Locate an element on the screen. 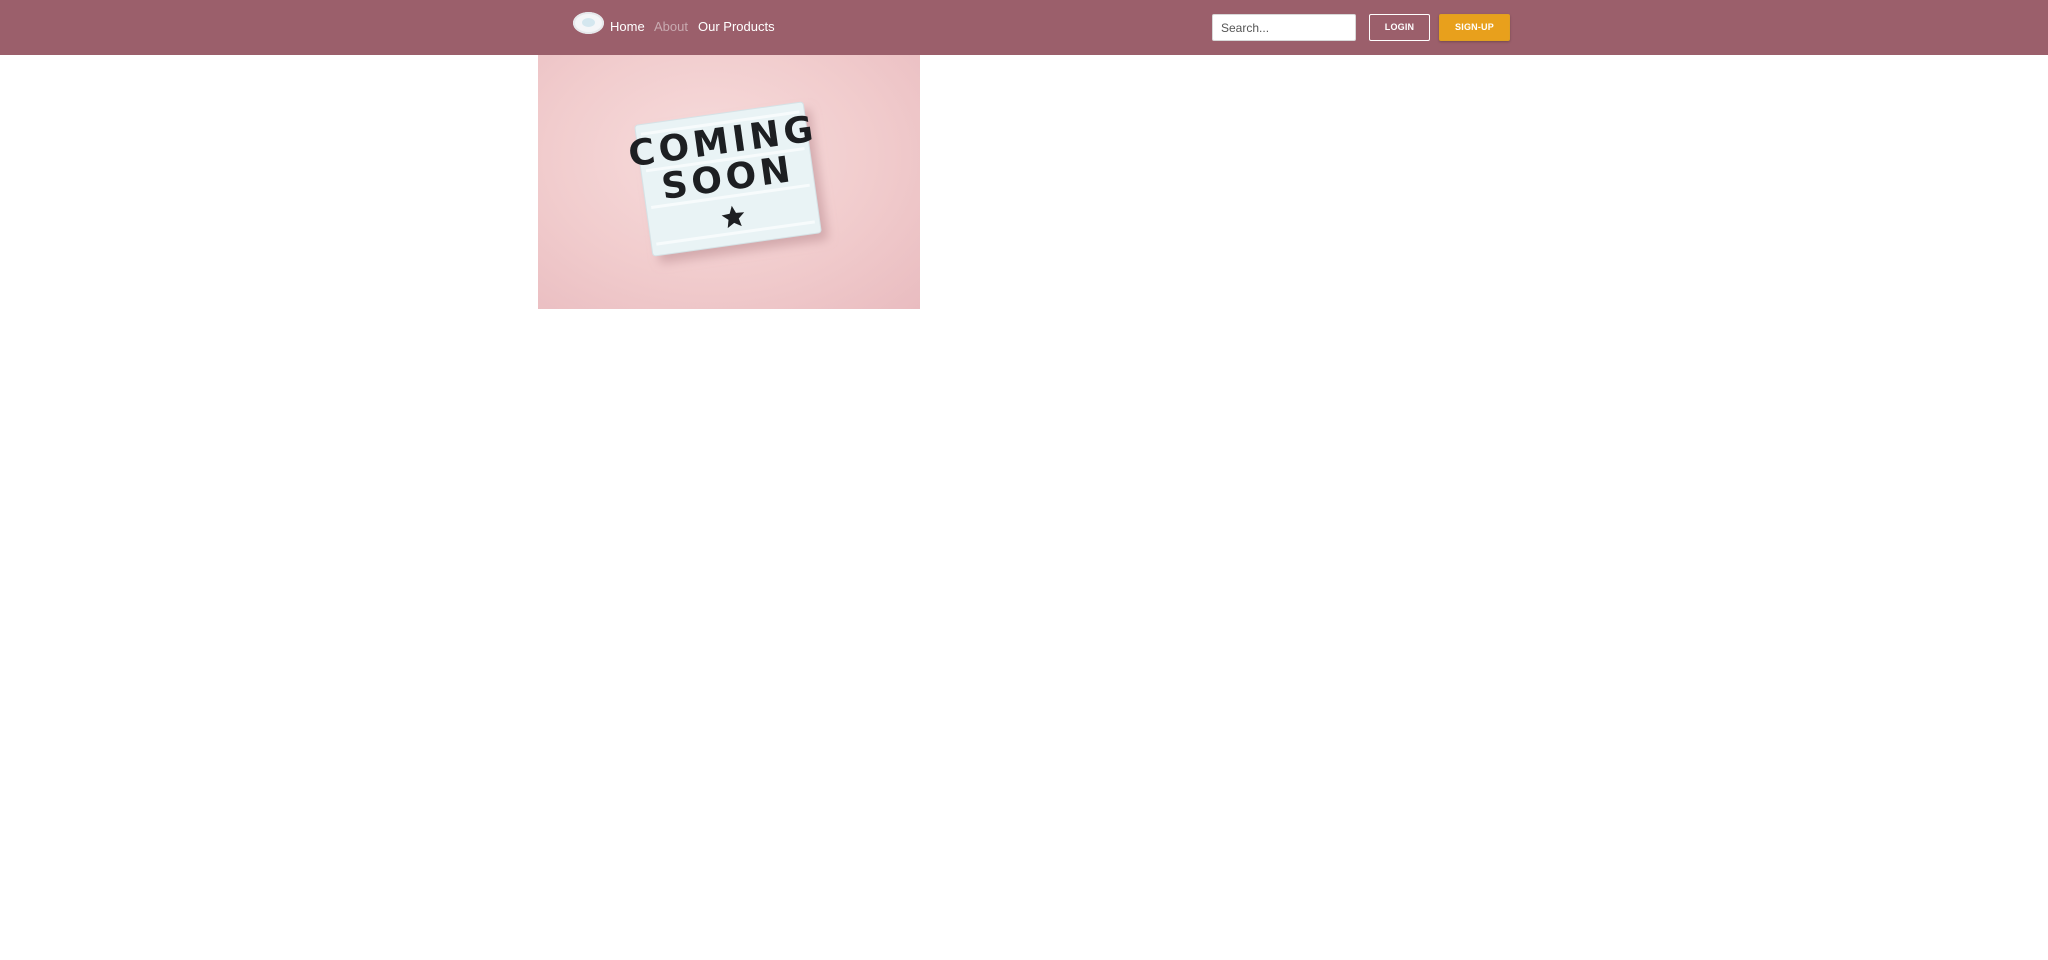 Image resolution: width=2048 pixels, height=960 pixels. top-navbar: Home About Our Products LOGIN SIGN-UP is located at coordinates (1024, 27).